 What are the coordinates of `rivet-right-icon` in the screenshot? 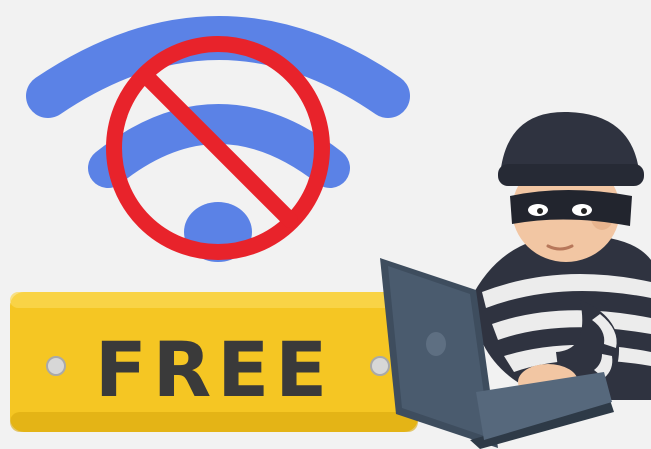 It's located at (380, 366).